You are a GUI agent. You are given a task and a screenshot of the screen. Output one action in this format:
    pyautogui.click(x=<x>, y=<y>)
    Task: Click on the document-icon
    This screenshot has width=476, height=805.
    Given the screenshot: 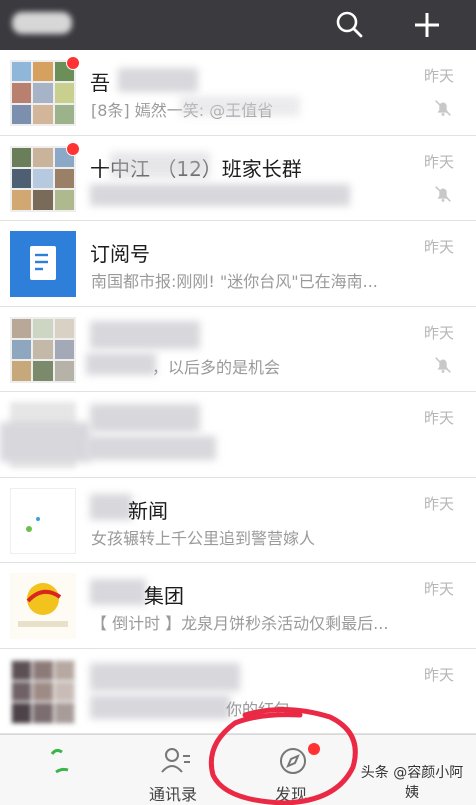 What is the action you would take?
    pyautogui.click(x=43, y=263)
    